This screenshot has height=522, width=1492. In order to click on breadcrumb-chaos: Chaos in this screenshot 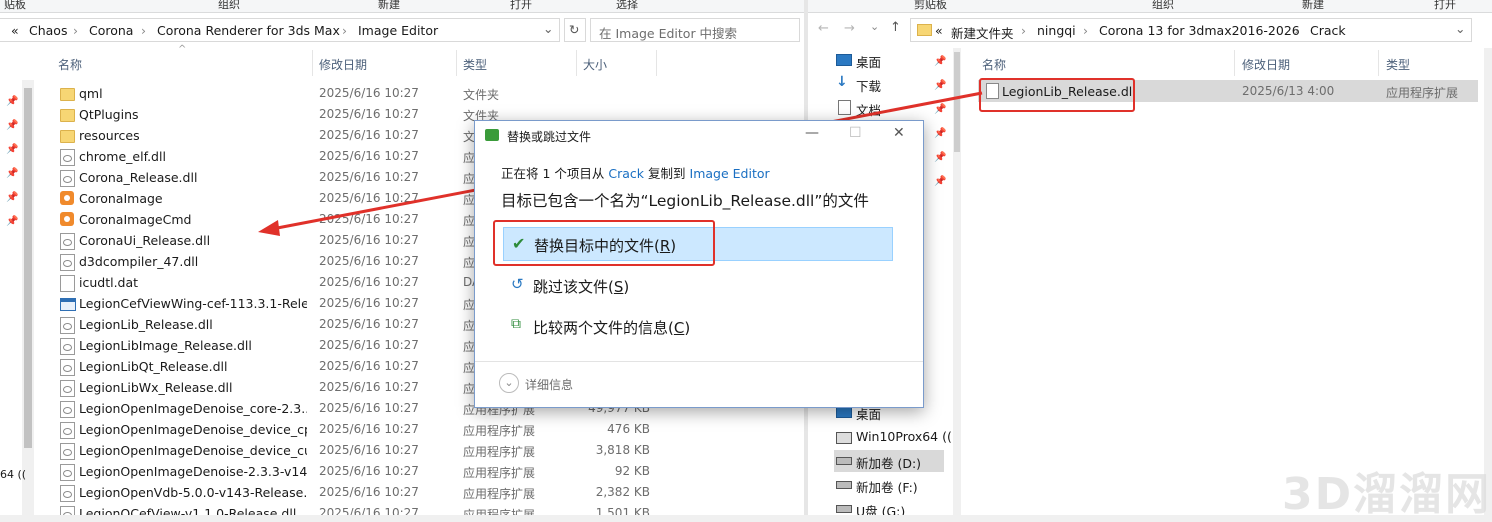, I will do `click(48, 30)`.